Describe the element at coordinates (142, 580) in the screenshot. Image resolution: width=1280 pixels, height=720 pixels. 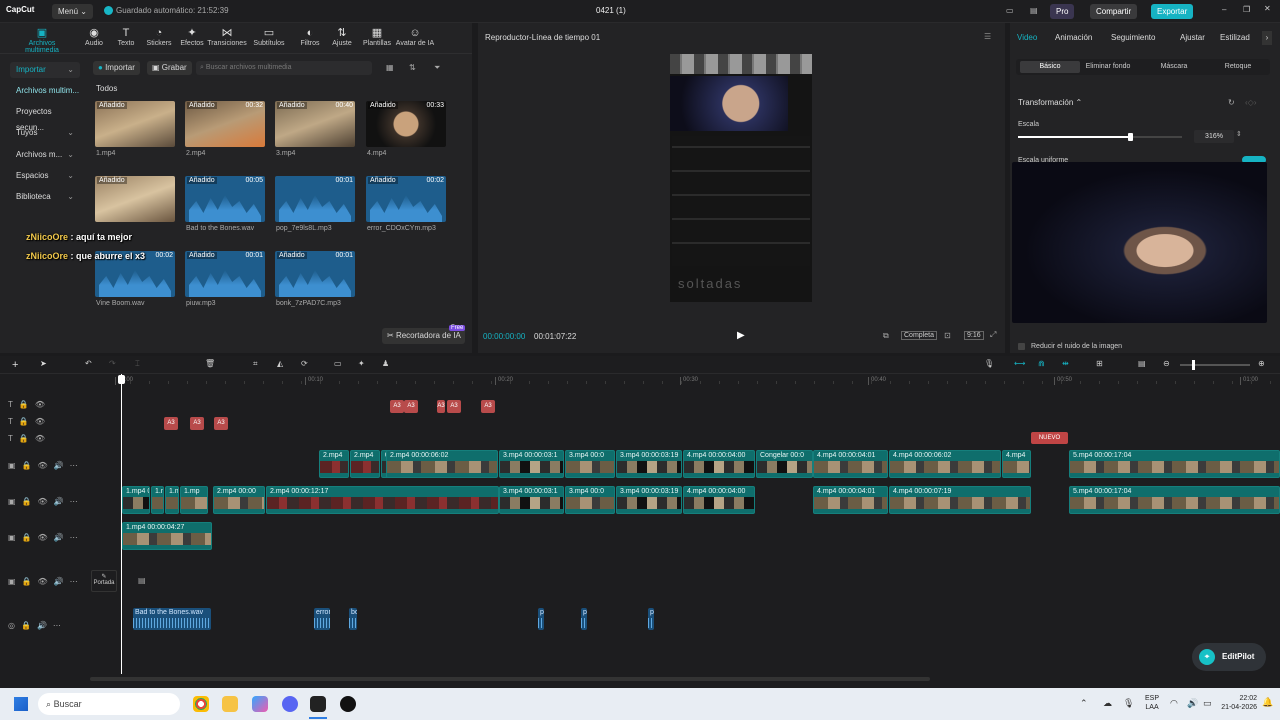
I see `storyboard-icon: ▤` at that location.